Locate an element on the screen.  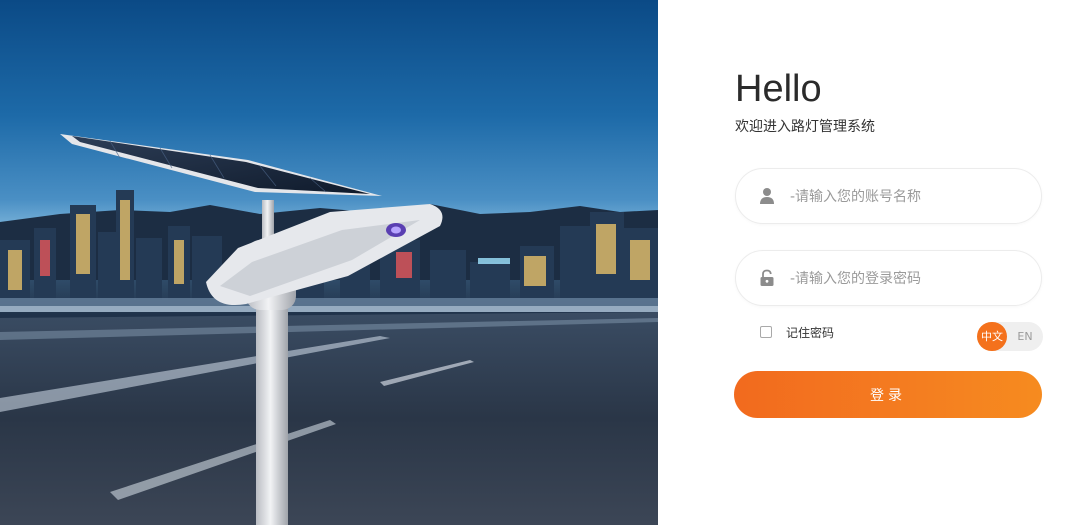
user-icon is located at coordinates (767, 196).